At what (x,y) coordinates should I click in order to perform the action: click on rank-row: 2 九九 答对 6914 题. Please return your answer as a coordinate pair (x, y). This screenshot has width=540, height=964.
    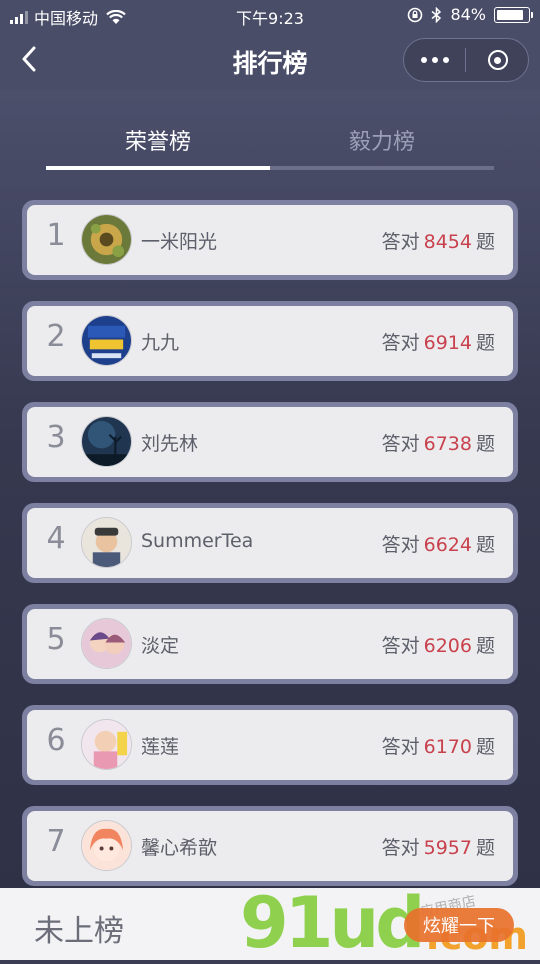
    Looking at the image, I should click on (270, 341).